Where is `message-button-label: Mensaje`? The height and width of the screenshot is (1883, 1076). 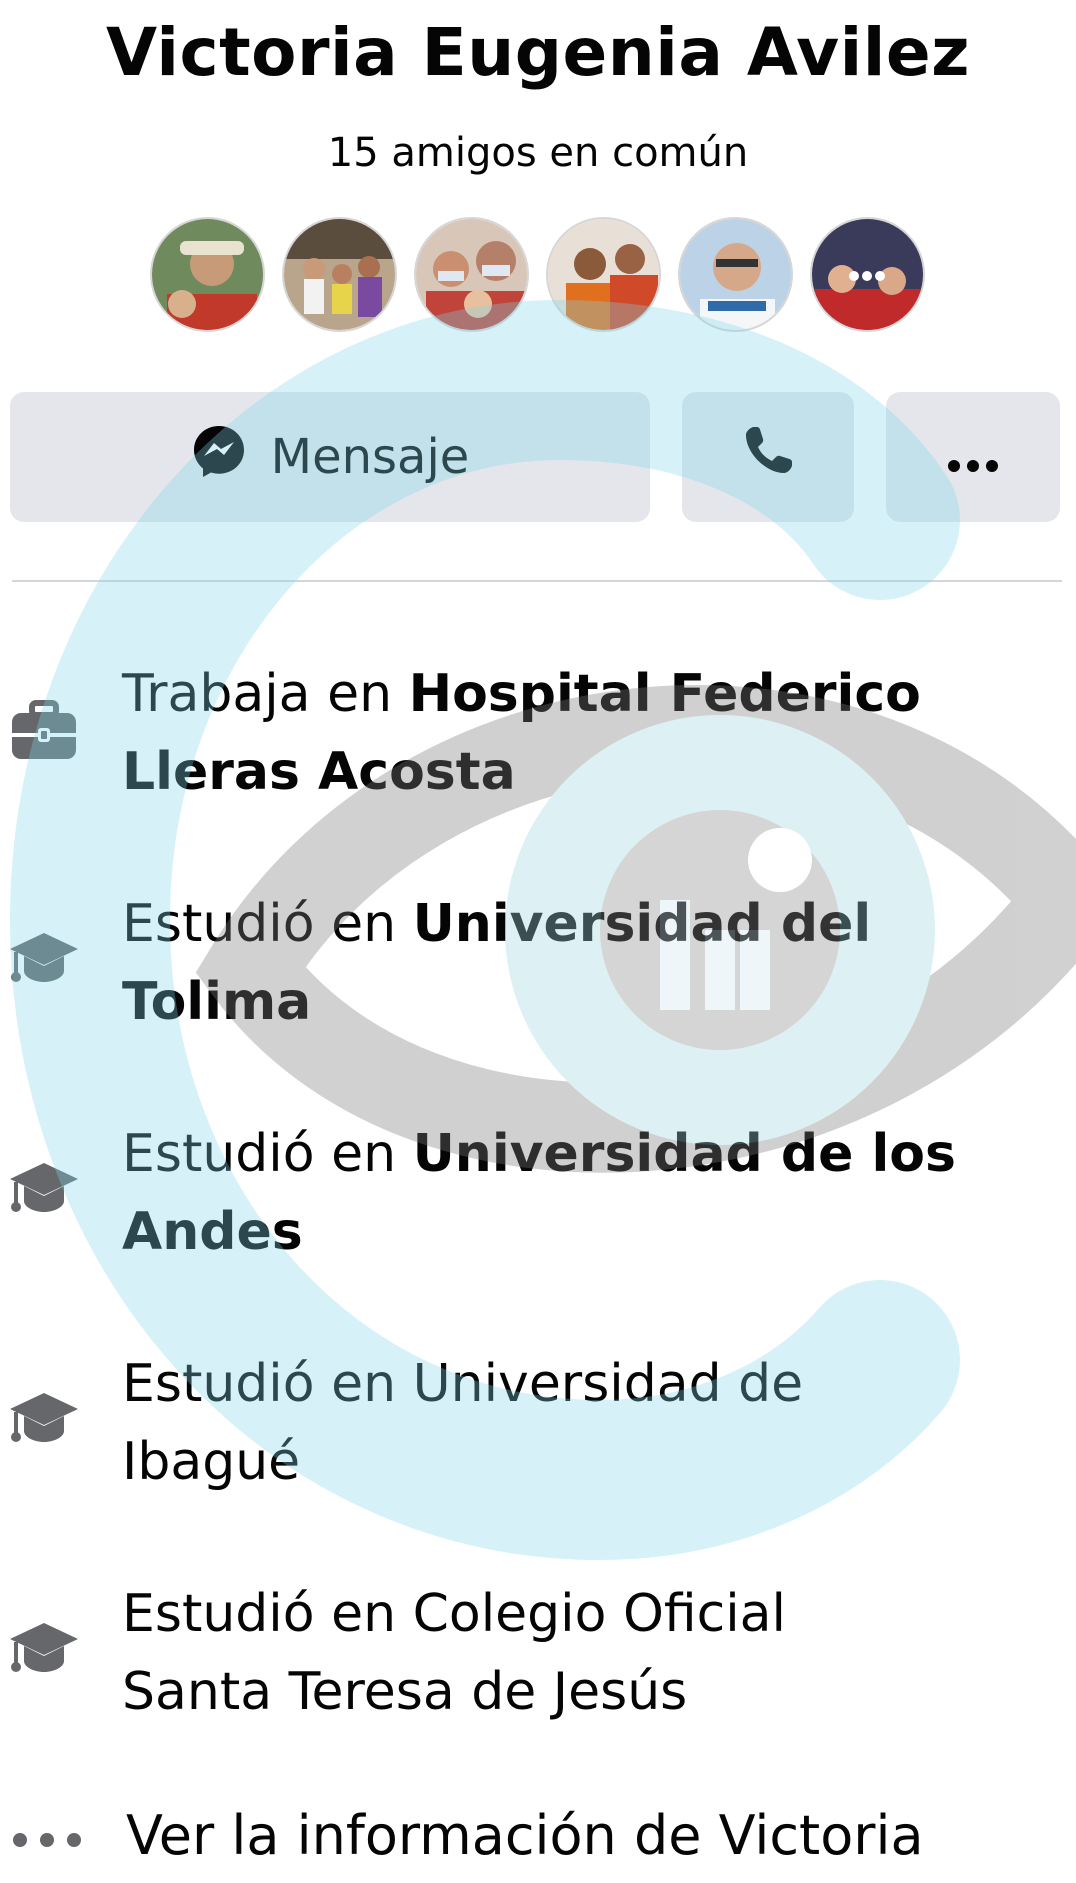
message-button-label: Mensaje is located at coordinates (370, 457).